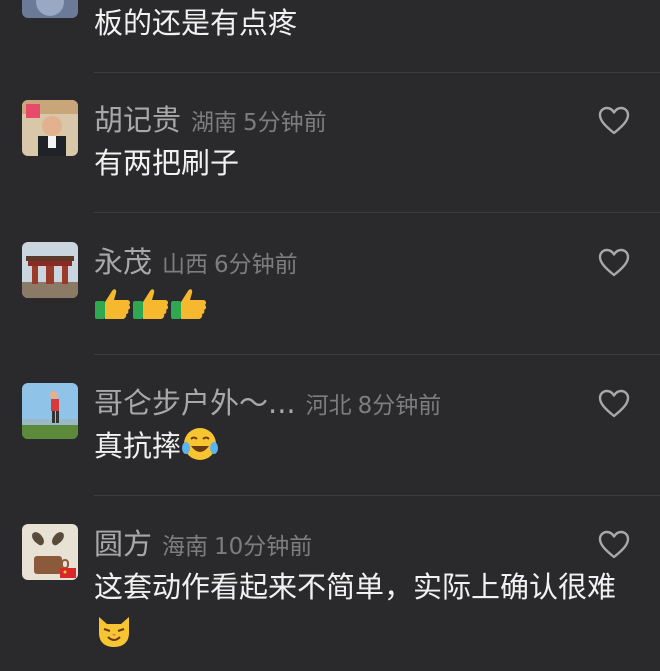  What do you see at coordinates (185, 547) in the screenshot?
I see `location: 海南` at bounding box center [185, 547].